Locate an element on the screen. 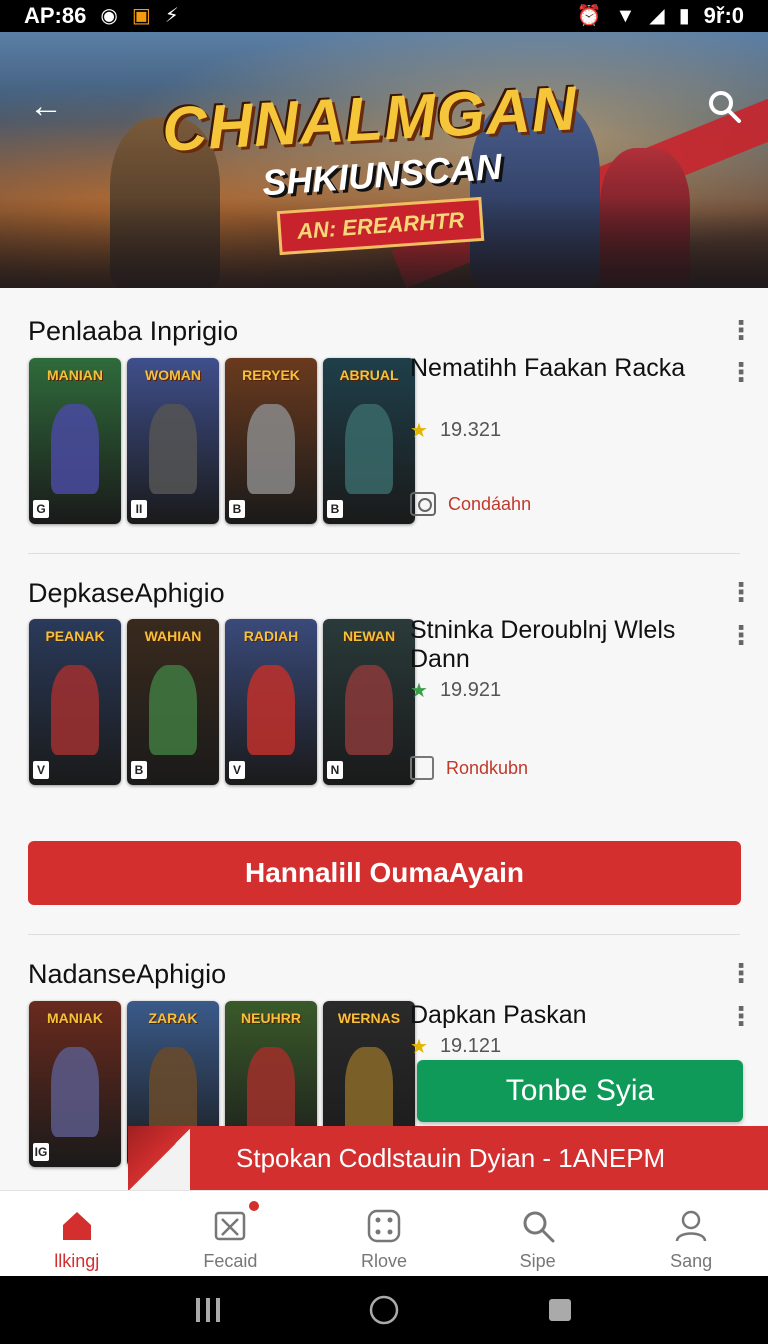 This screenshot has height=1344, width=768. app-notification-icon: ▣ is located at coordinates (141, 16).